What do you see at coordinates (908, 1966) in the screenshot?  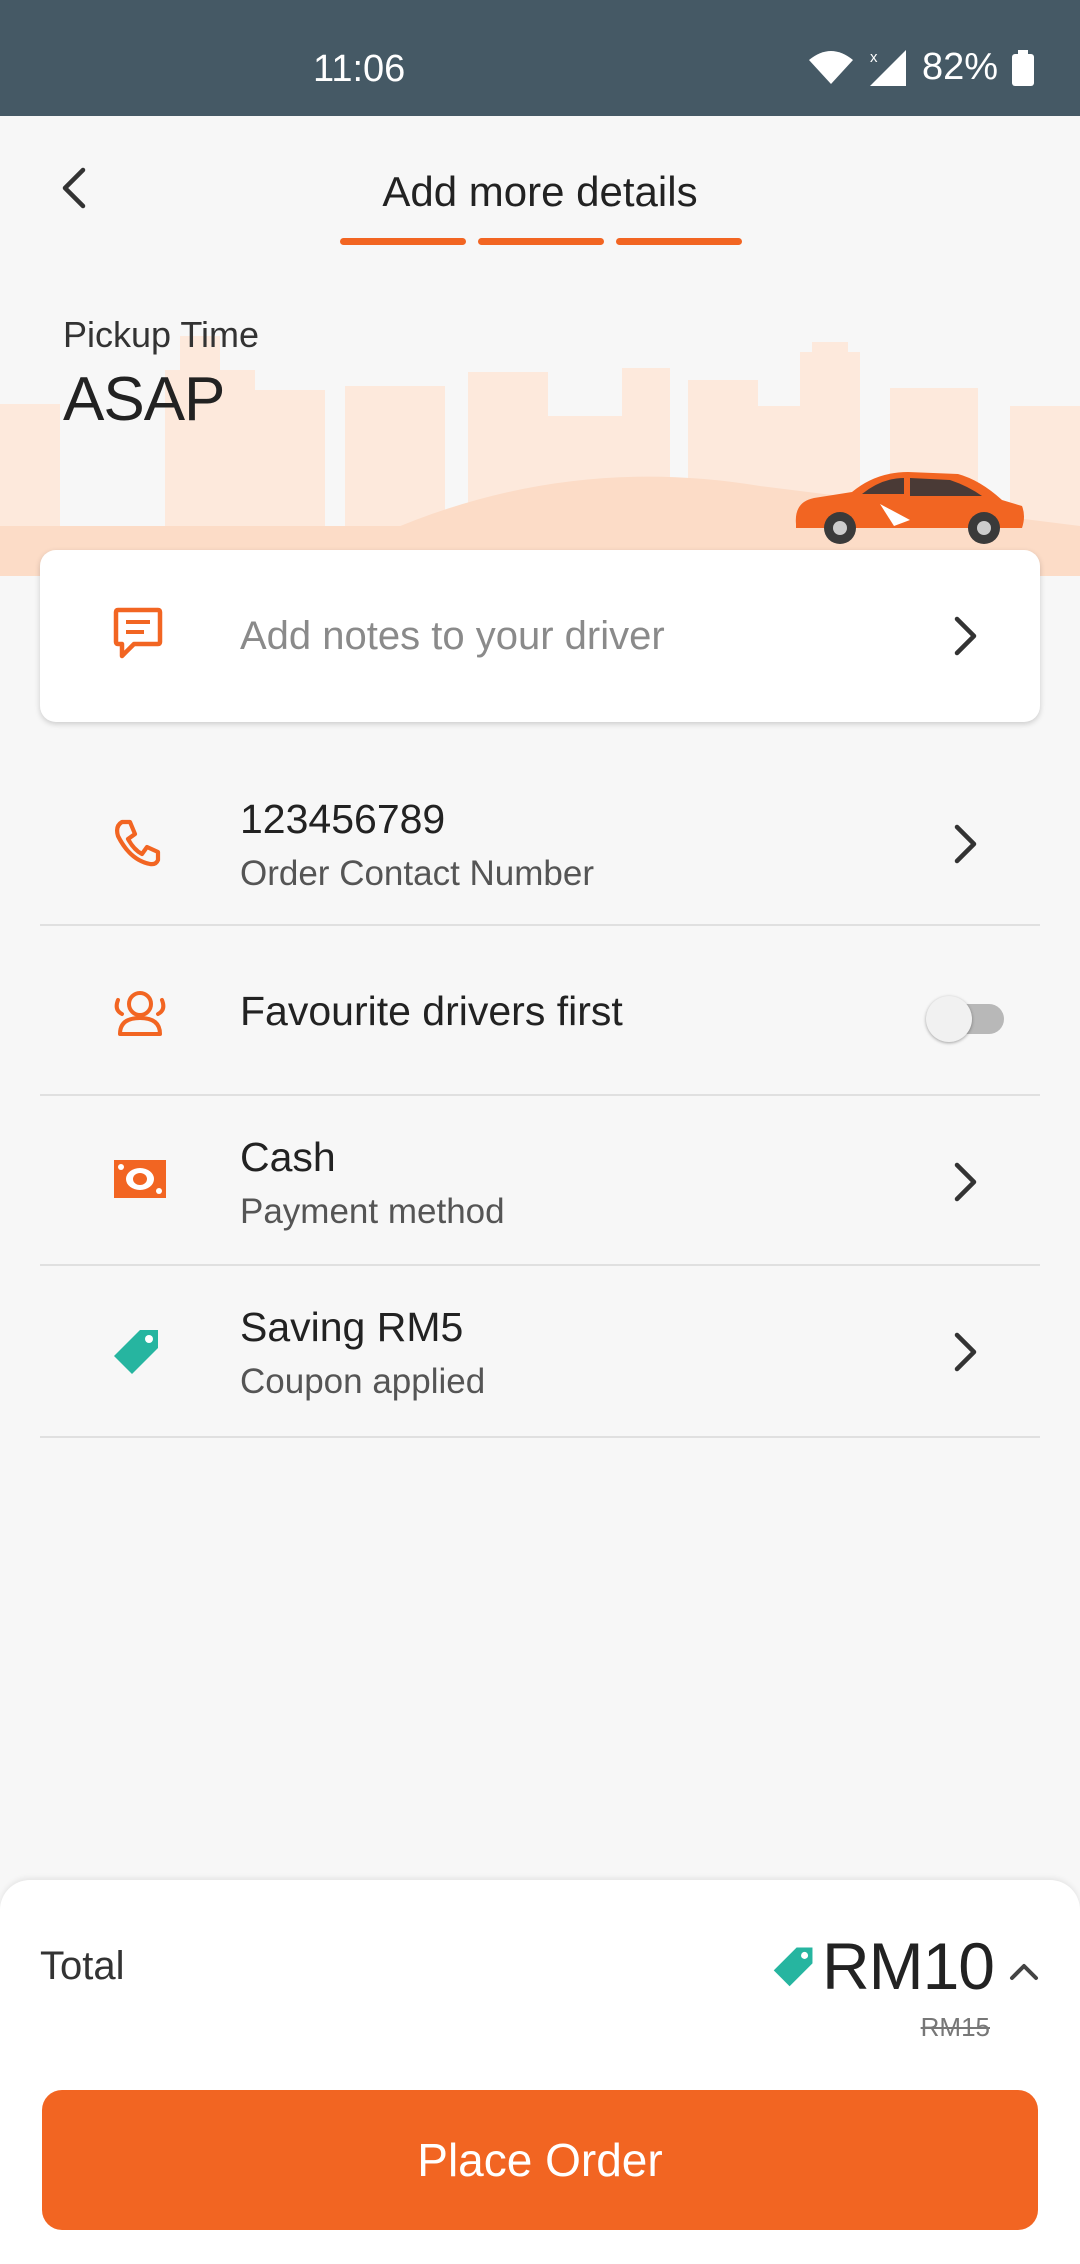 I see `total-value: RM10` at bounding box center [908, 1966].